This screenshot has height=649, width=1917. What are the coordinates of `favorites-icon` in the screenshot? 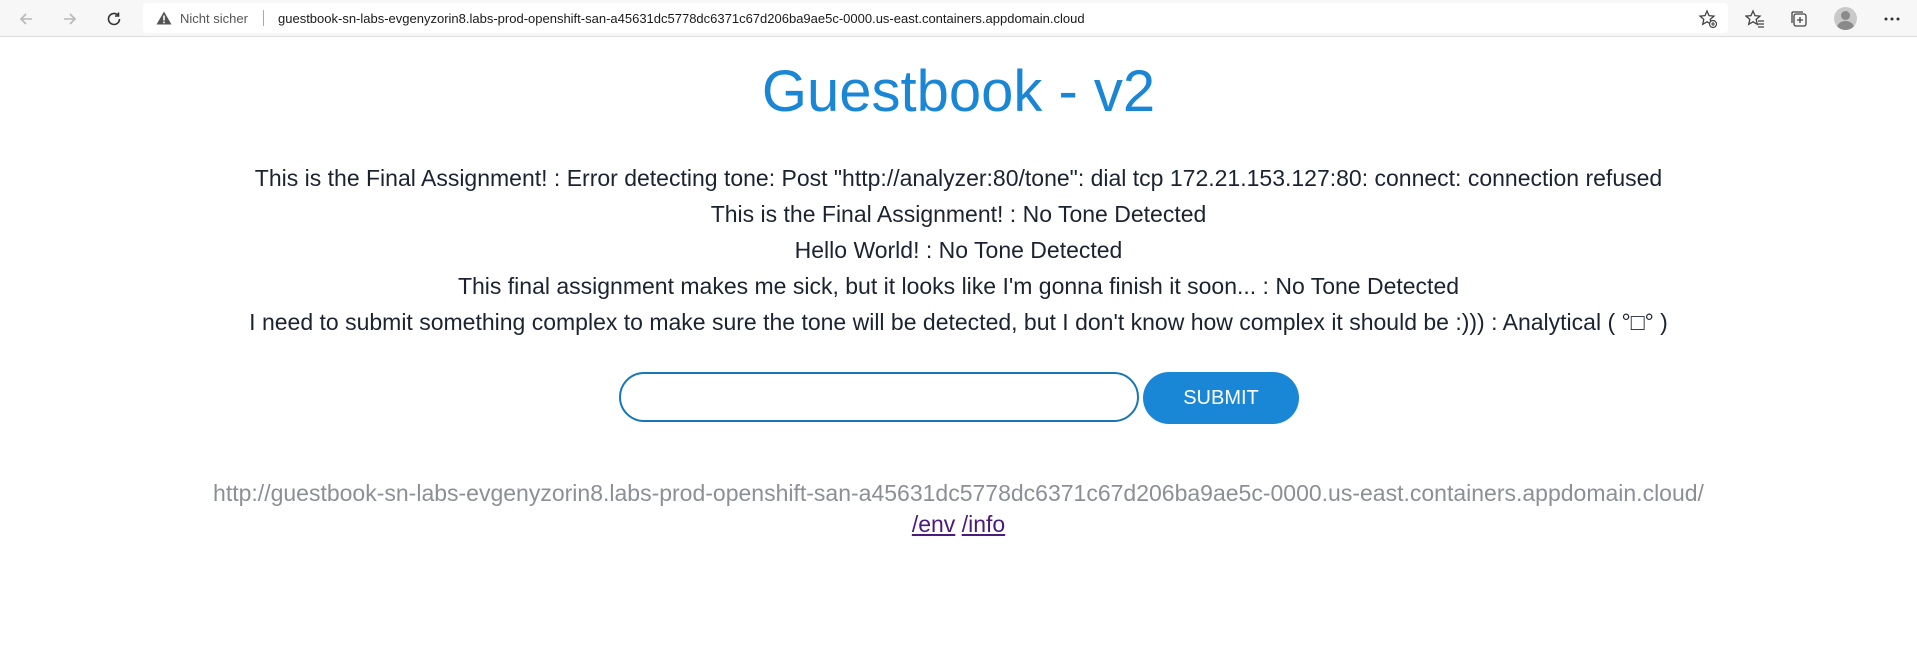 It's located at (1754, 18).